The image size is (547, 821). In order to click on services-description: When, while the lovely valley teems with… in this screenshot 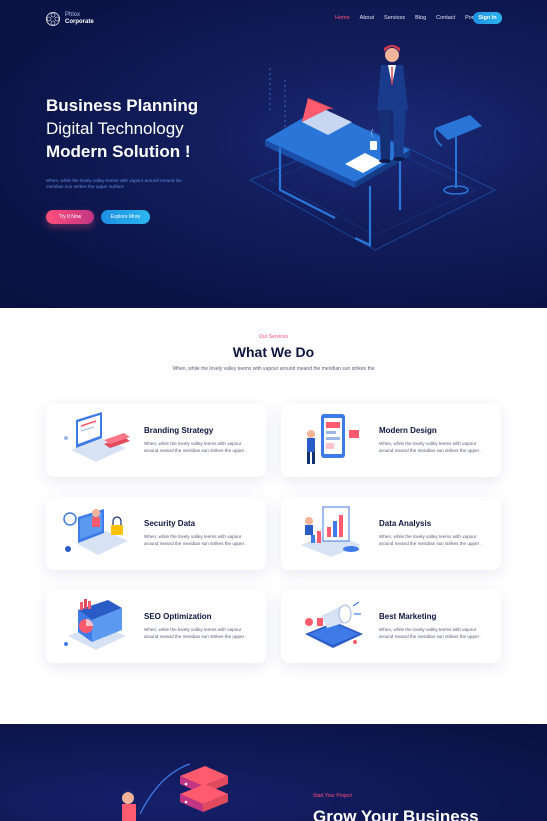, I will do `click(273, 369)`.